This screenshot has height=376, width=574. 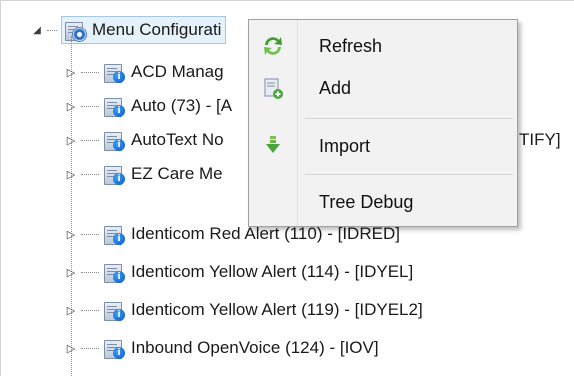 I want to click on refresh-icon, so click(x=273, y=46).